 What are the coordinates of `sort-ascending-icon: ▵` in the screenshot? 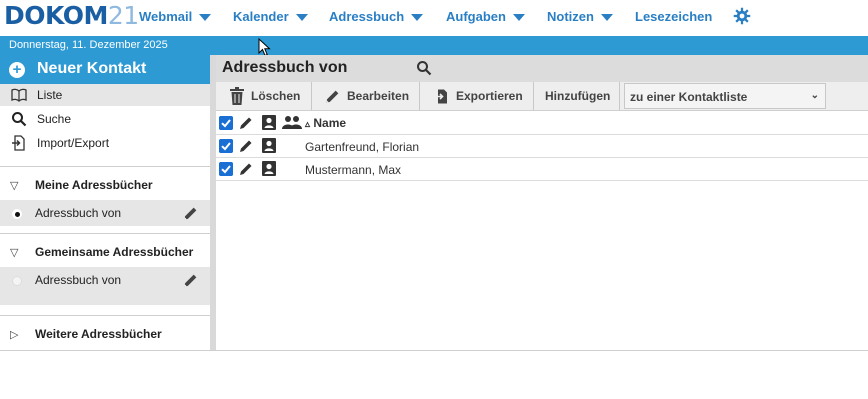 It's located at (308, 124).